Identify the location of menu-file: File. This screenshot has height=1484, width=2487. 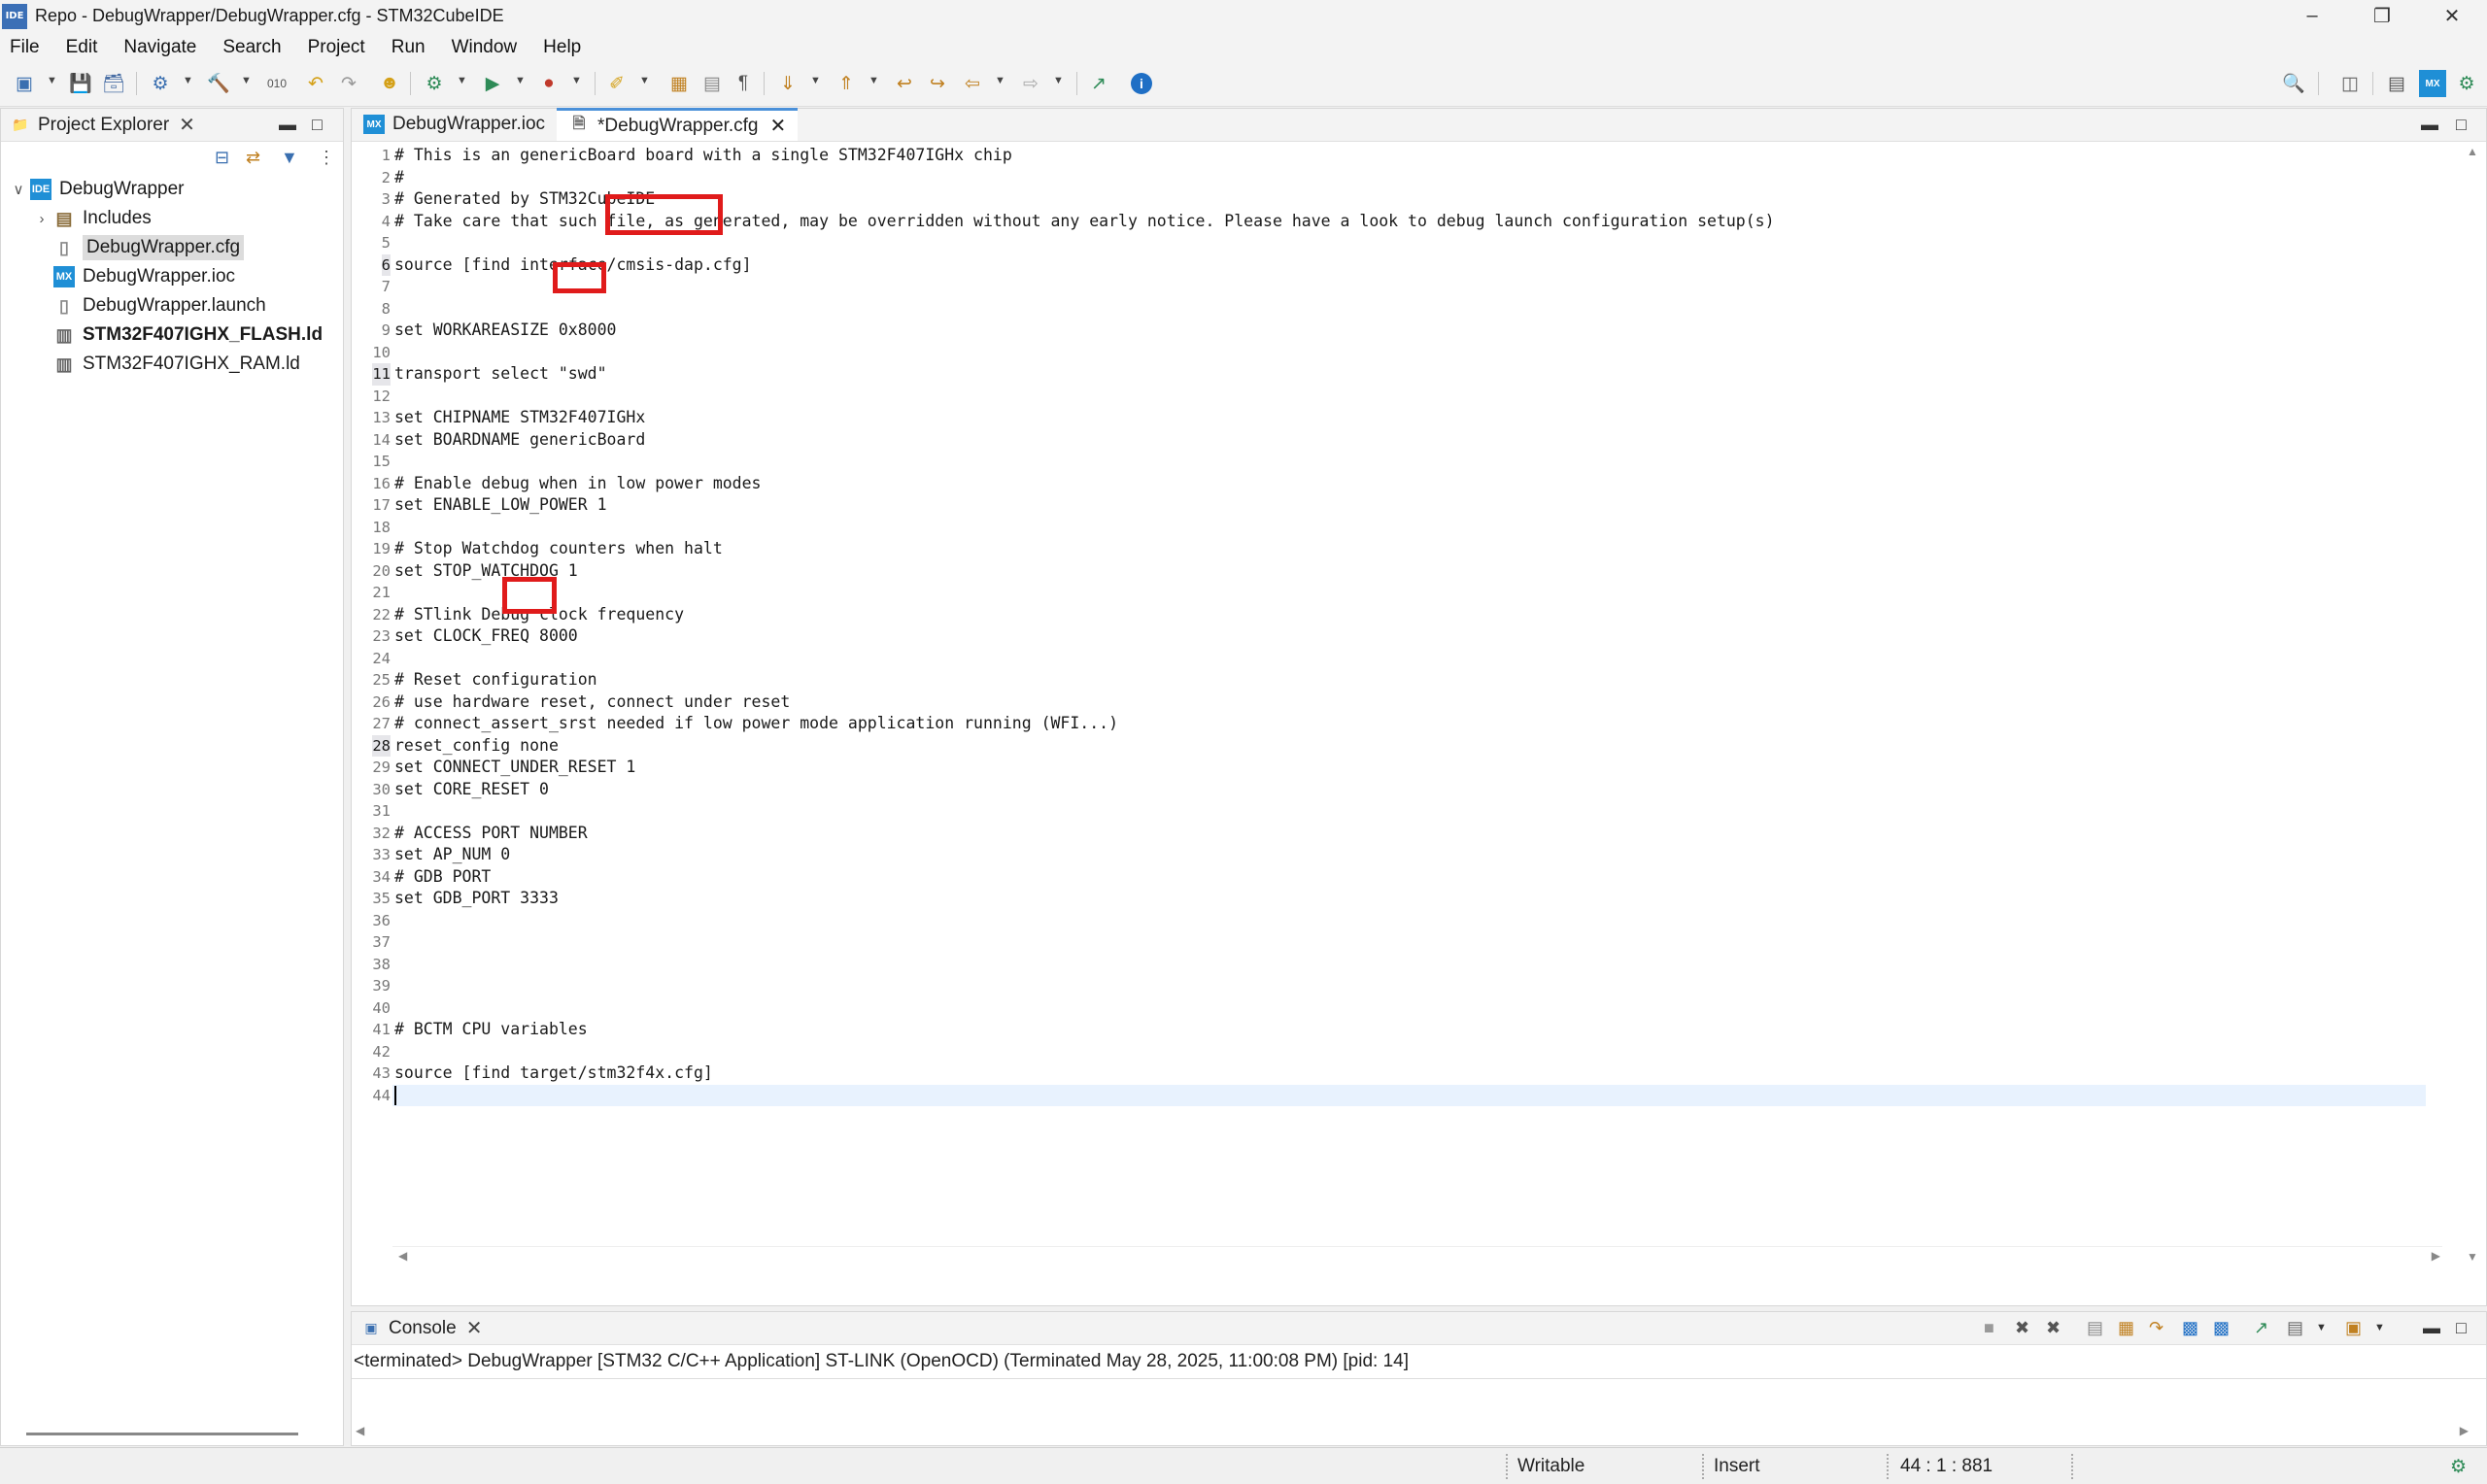
(25, 47).